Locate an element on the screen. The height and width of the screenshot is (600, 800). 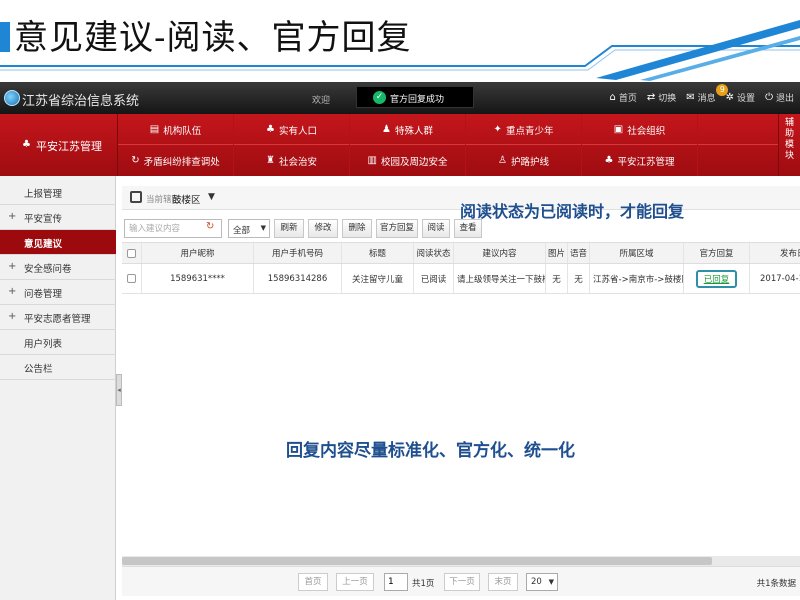
sidebar-item-user-list: 用户列表 is located at coordinates (58, 342).